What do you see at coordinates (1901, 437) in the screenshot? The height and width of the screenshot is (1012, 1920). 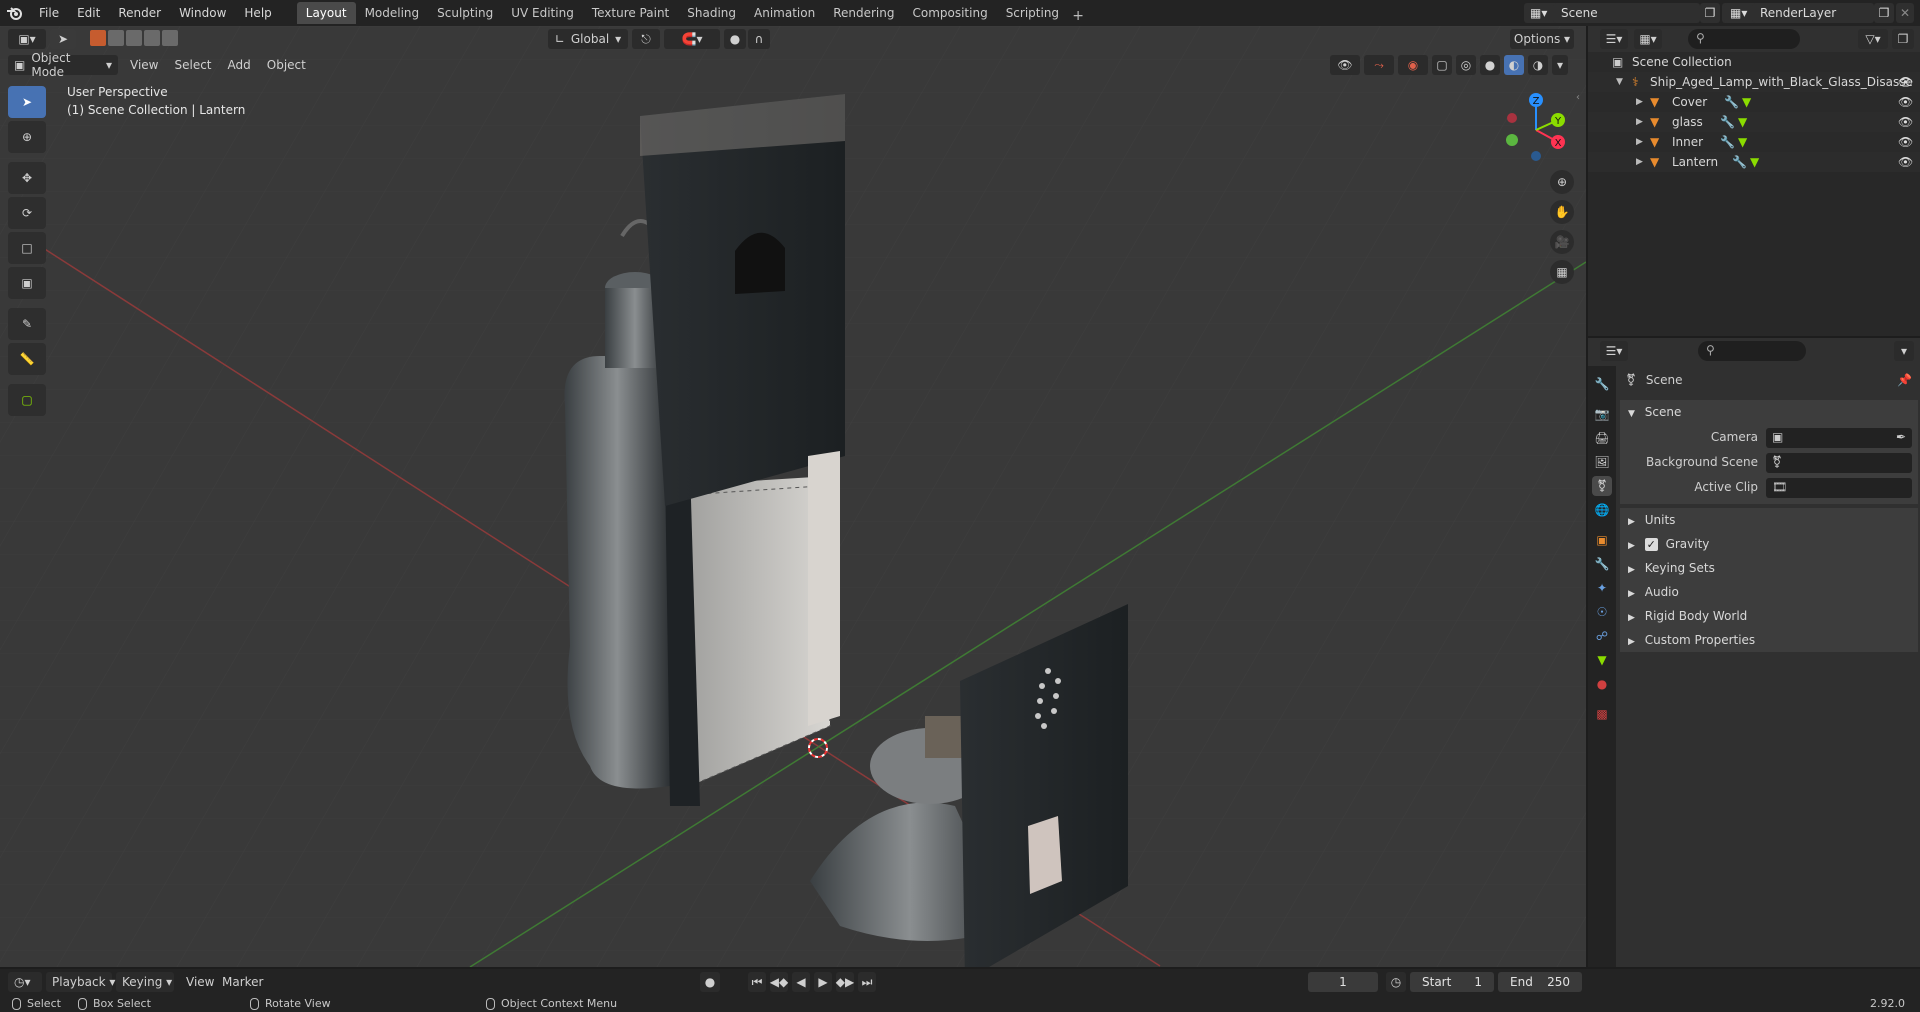 I see `eyedropper-icon: ✒` at bounding box center [1901, 437].